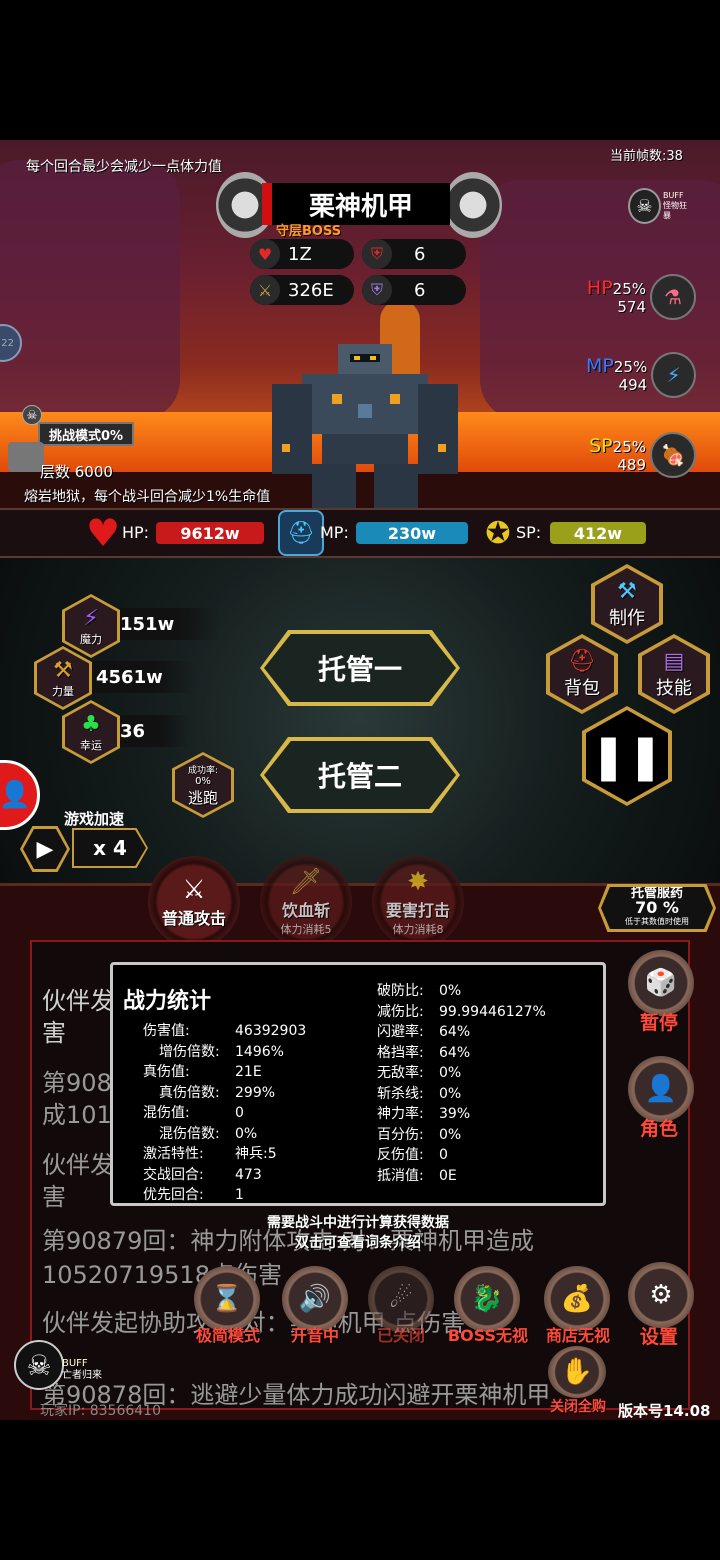  What do you see at coordinates (314, 1335) in the screenshot?
I see `sound-label: 开音中` at bounding box center [314, 1335].